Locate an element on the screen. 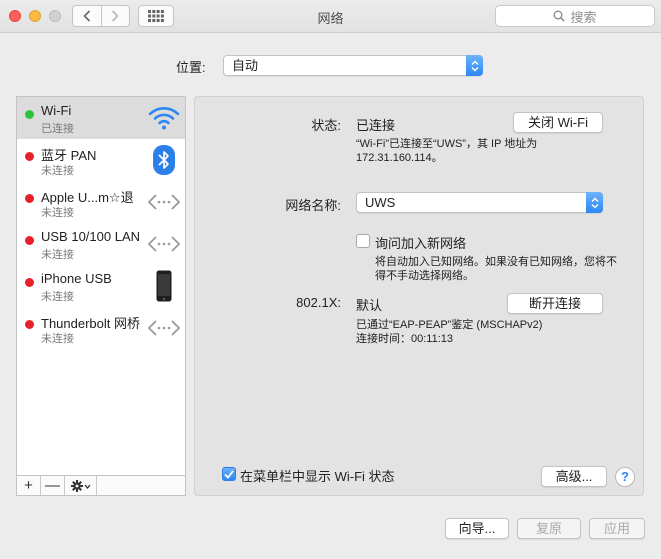  service-name: Wi-Fi is located at coordinates (56, 110).